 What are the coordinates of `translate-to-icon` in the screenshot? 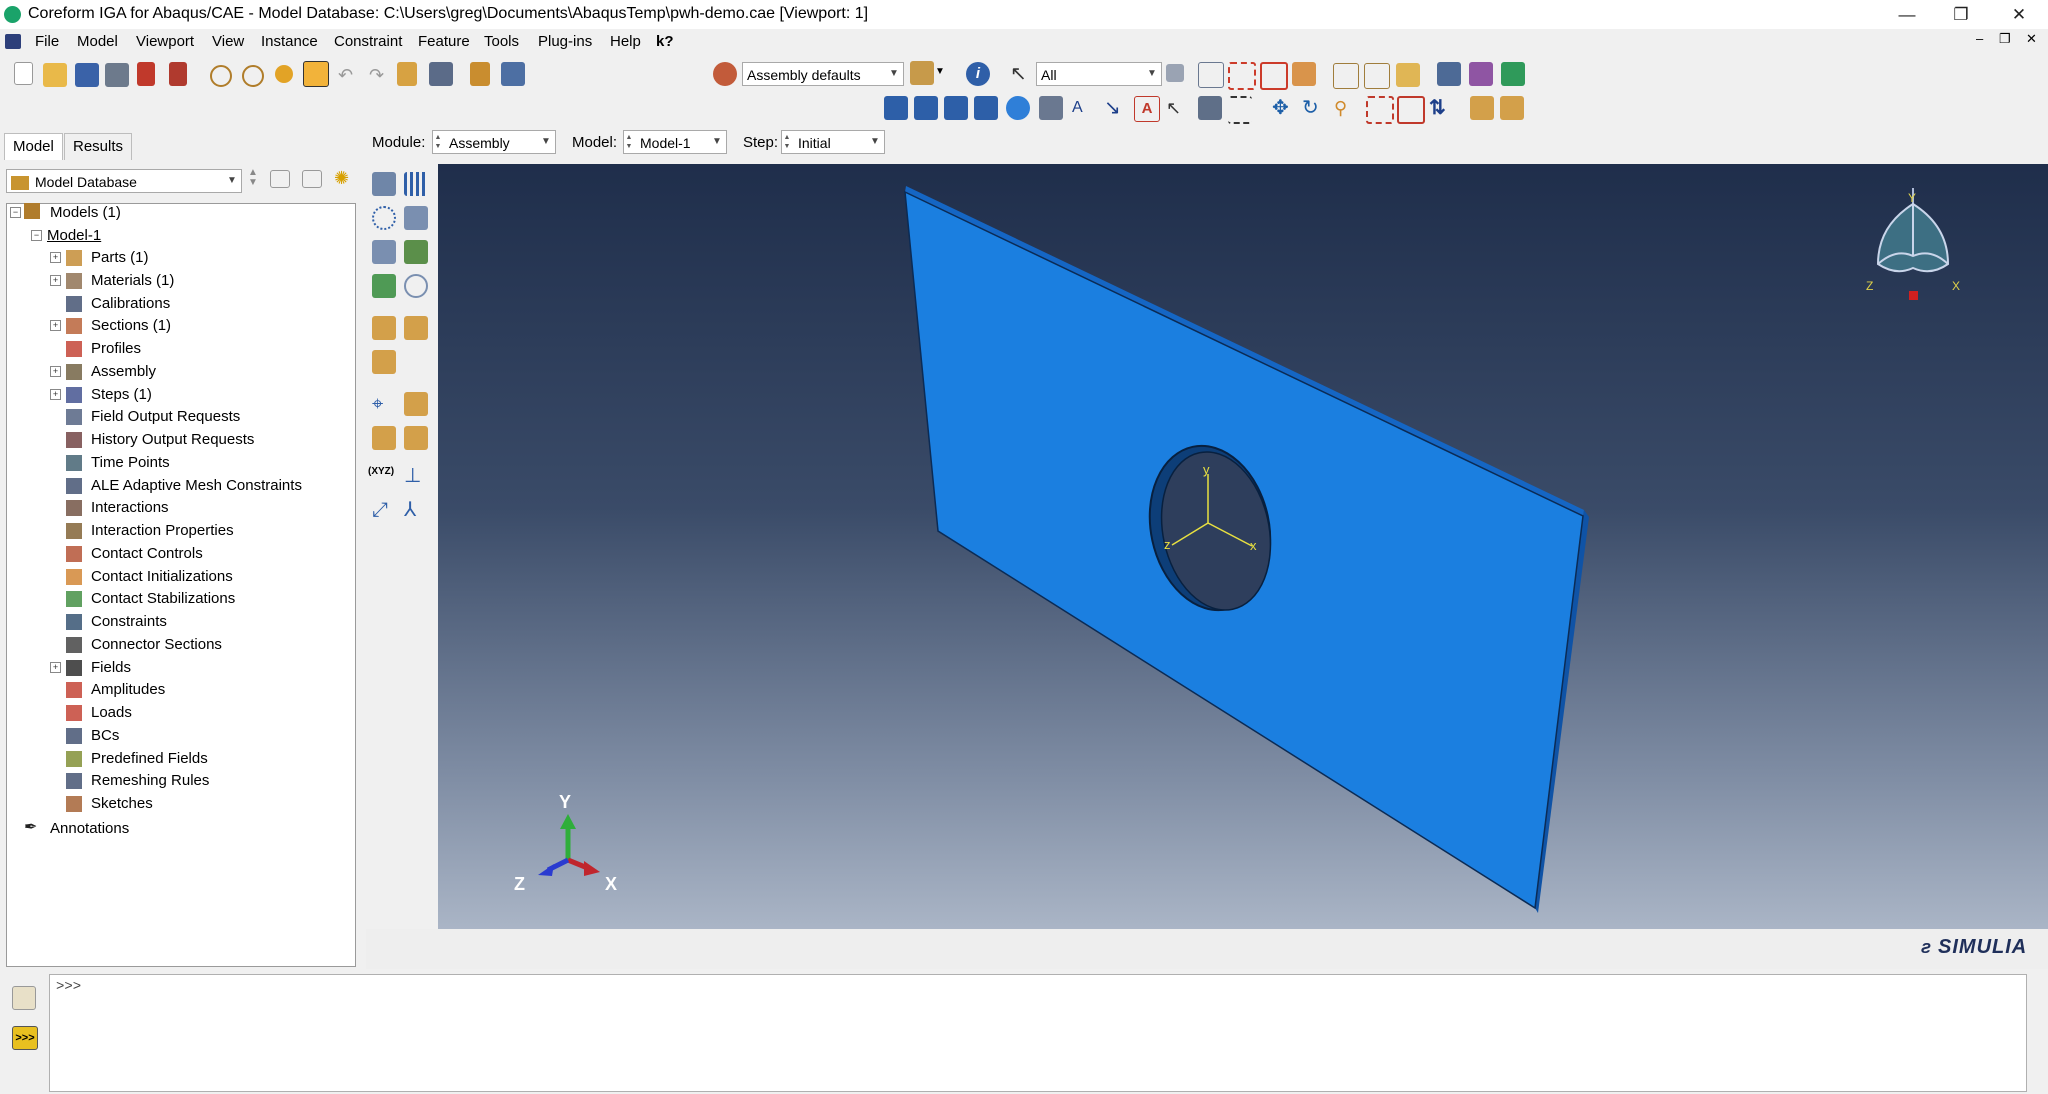 It's located at (416, 252).